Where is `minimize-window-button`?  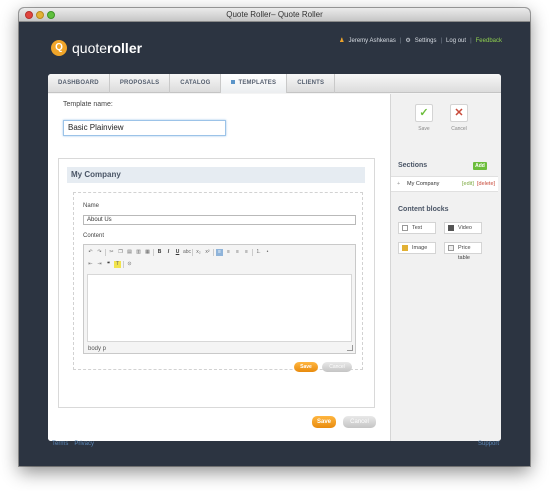
minimize-window-button is located at coordinates (40, 15).